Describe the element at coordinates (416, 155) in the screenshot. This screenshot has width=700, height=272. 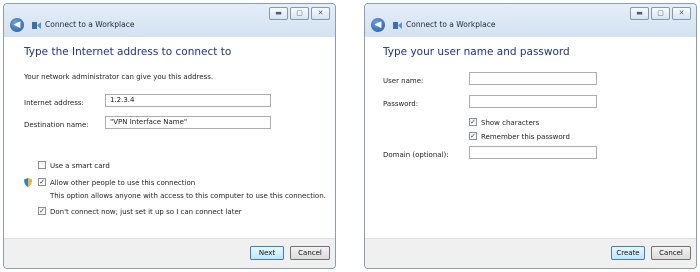
I see `domain-label: Domain (optional):` at that location.